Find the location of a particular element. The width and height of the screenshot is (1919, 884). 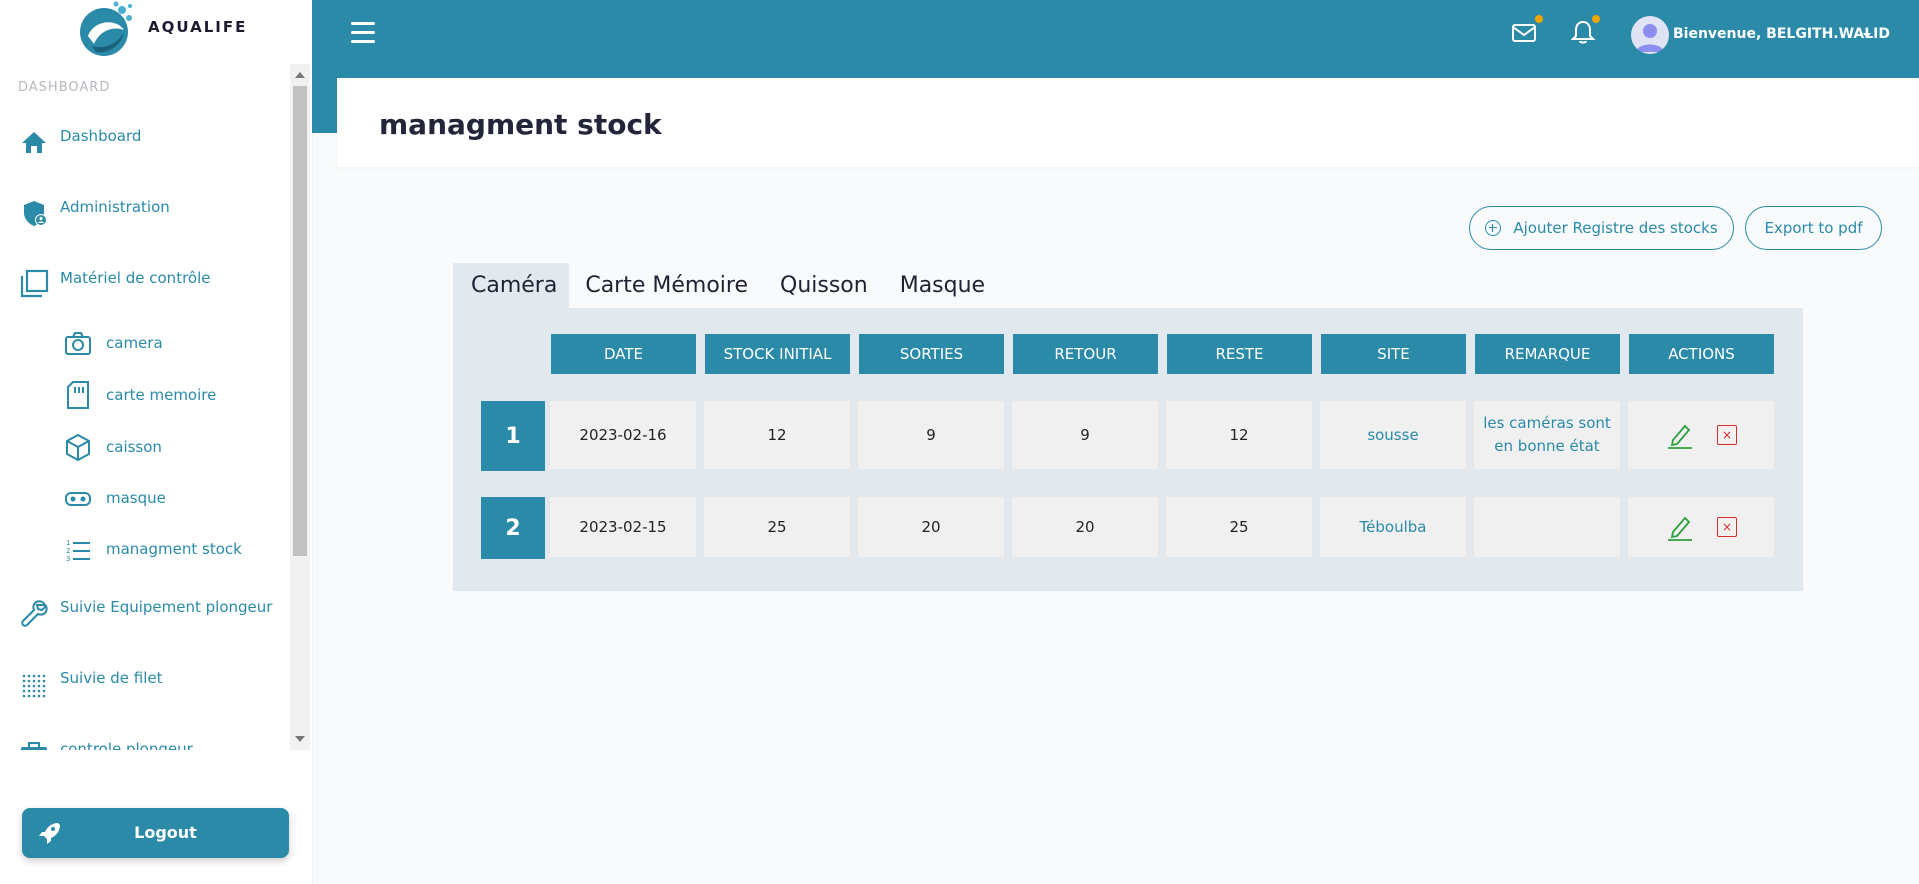

svg-text: 3 is located at coordinates (68, 559).